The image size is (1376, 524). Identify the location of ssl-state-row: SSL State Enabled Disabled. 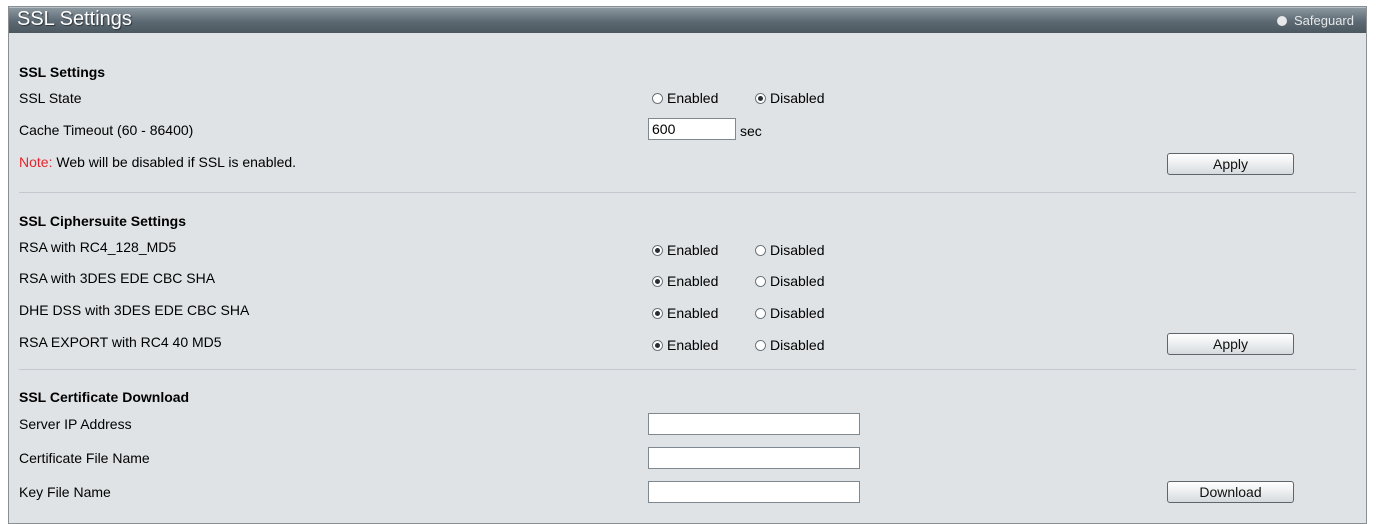
(687, 99).